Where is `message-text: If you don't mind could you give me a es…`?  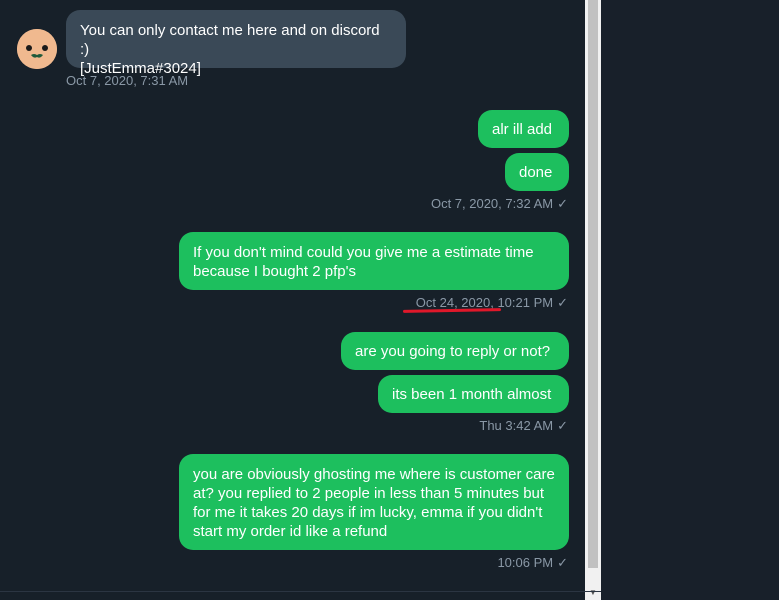 message-text: If you don't mind could you give me a es… is located at coordinates (363, 252).